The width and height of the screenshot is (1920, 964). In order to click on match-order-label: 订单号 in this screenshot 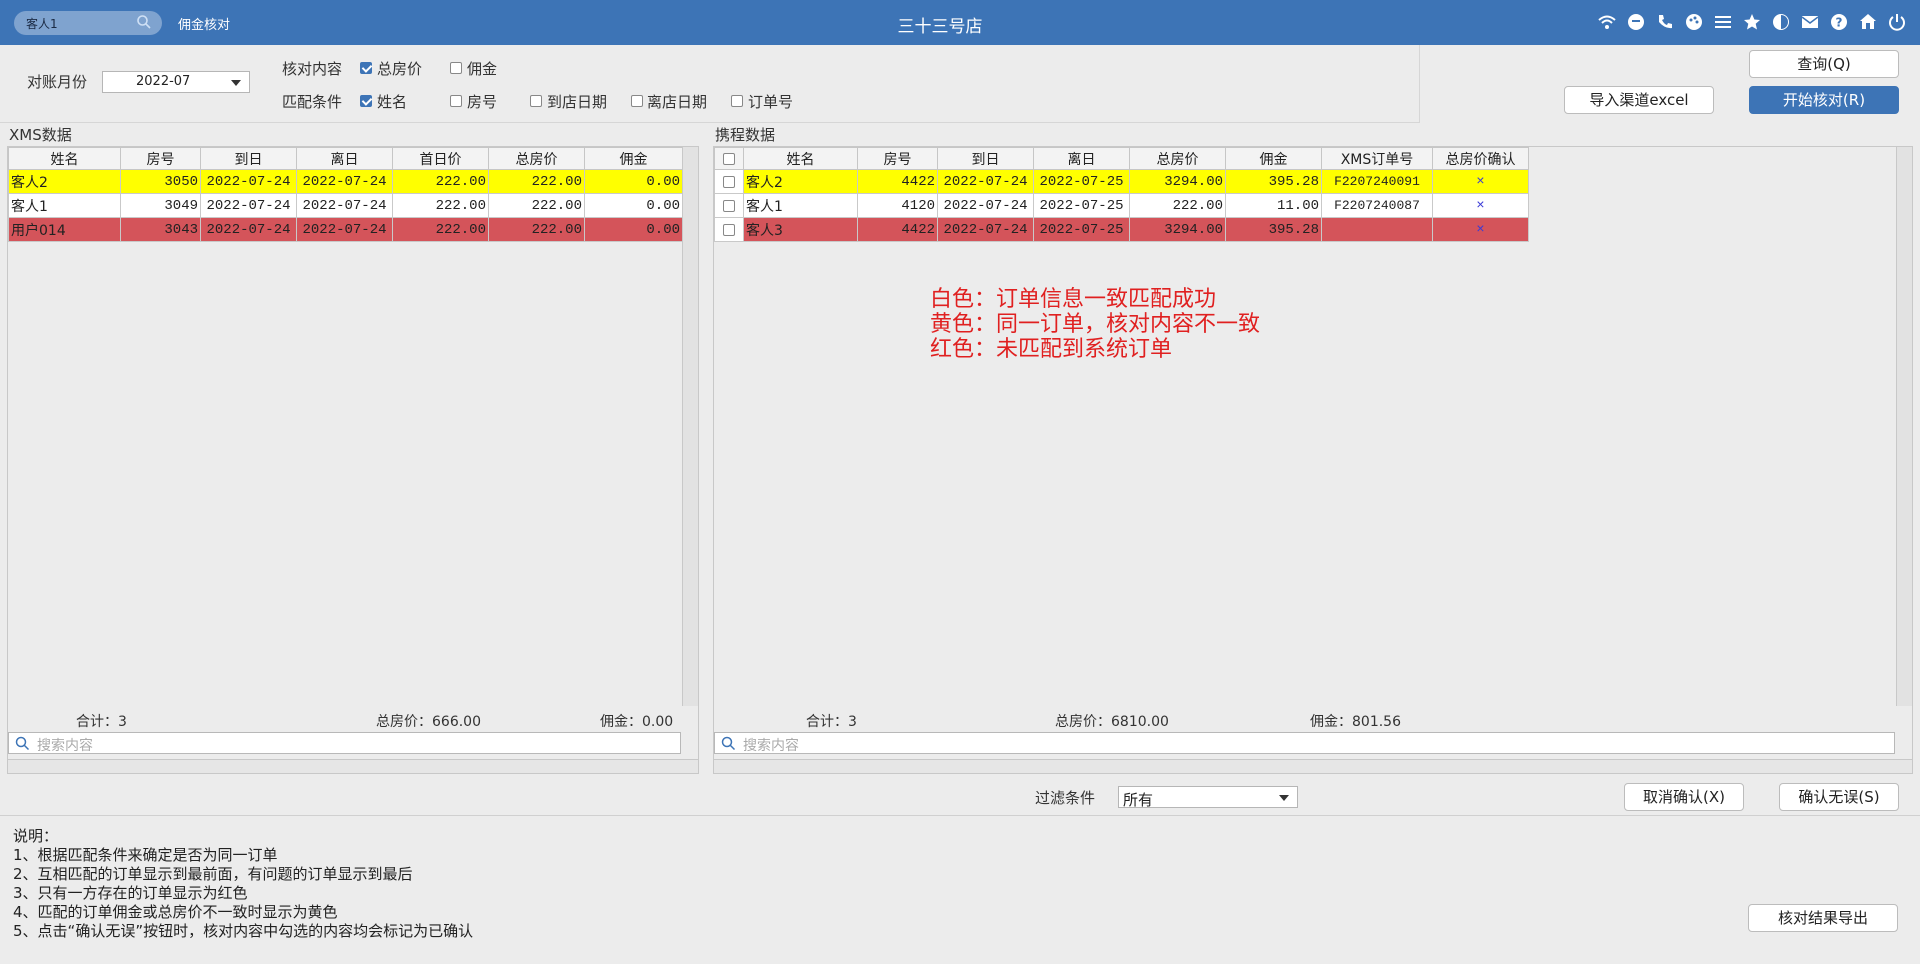, I will do `click(771, 102)`.